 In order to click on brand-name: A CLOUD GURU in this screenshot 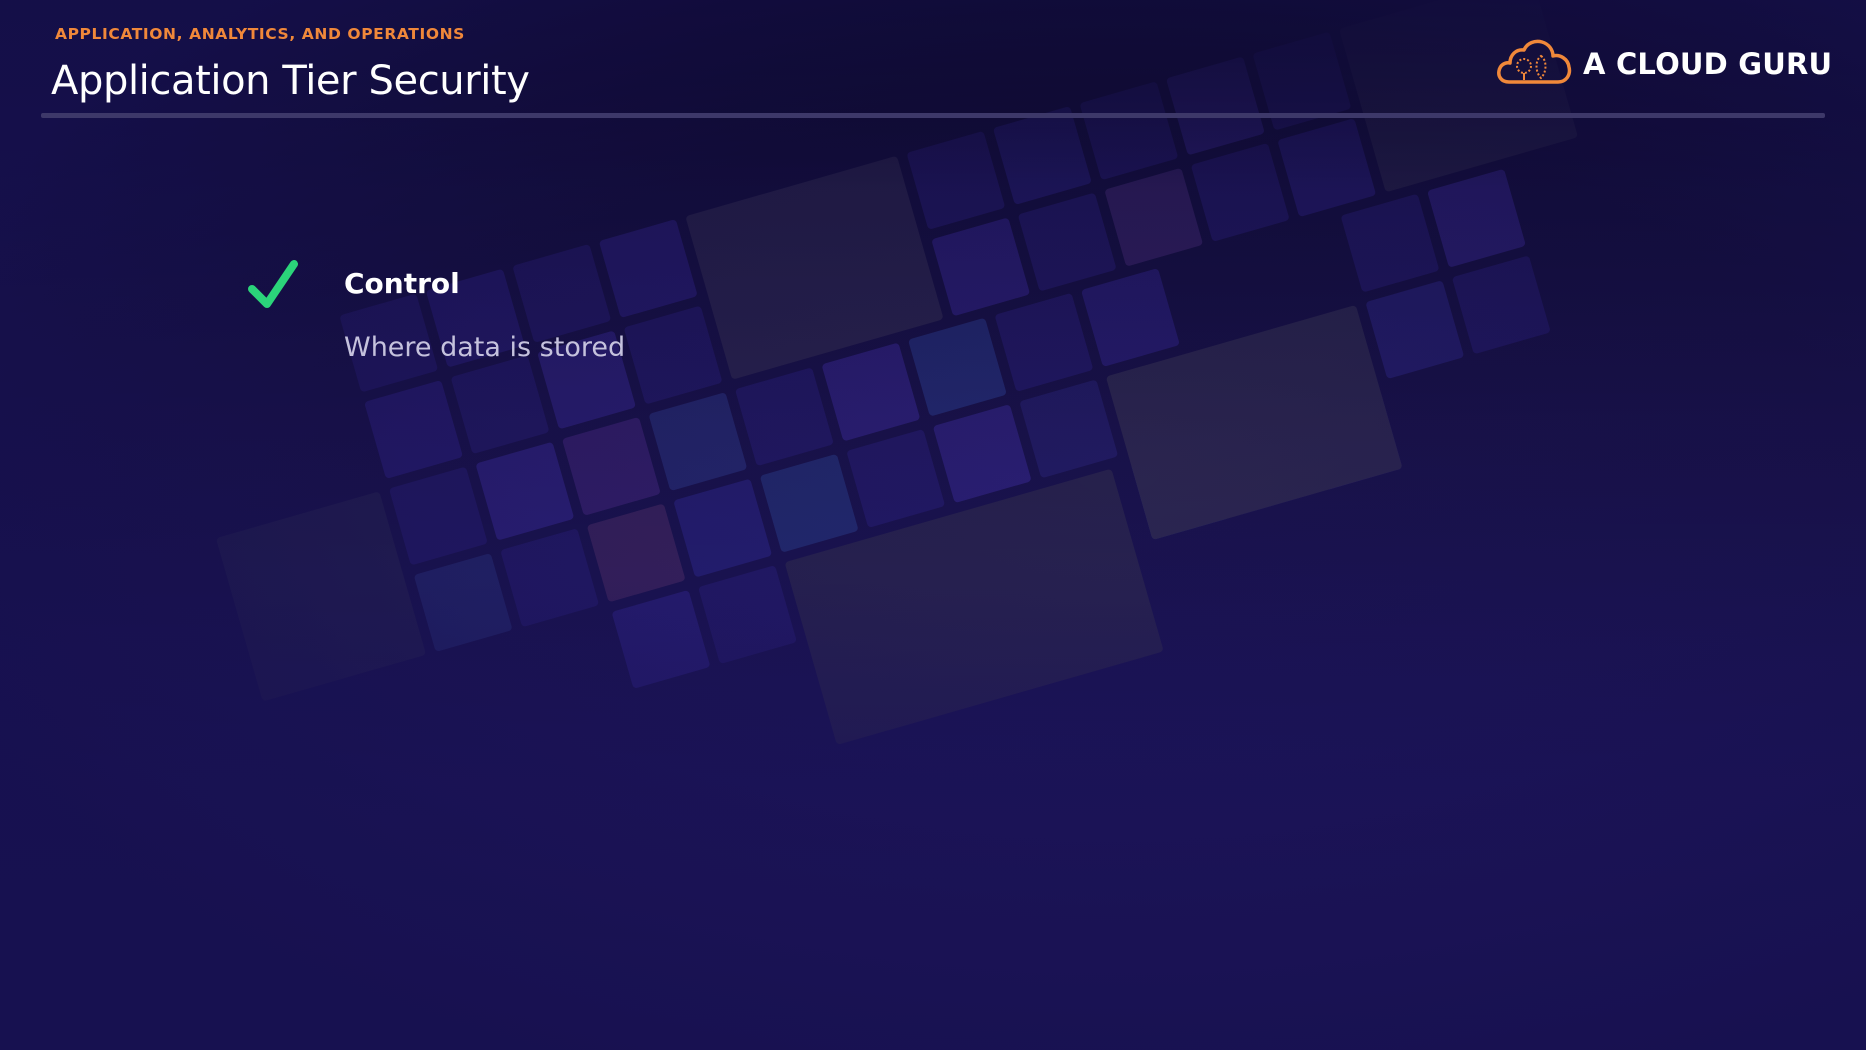, I will do `click(1708, 64)`.